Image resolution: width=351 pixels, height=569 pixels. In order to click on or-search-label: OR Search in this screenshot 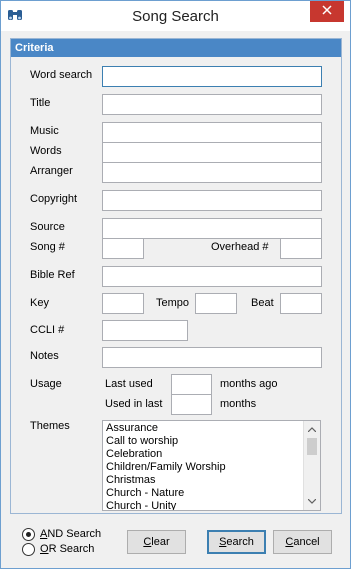, I will do `click(67, 549)`.